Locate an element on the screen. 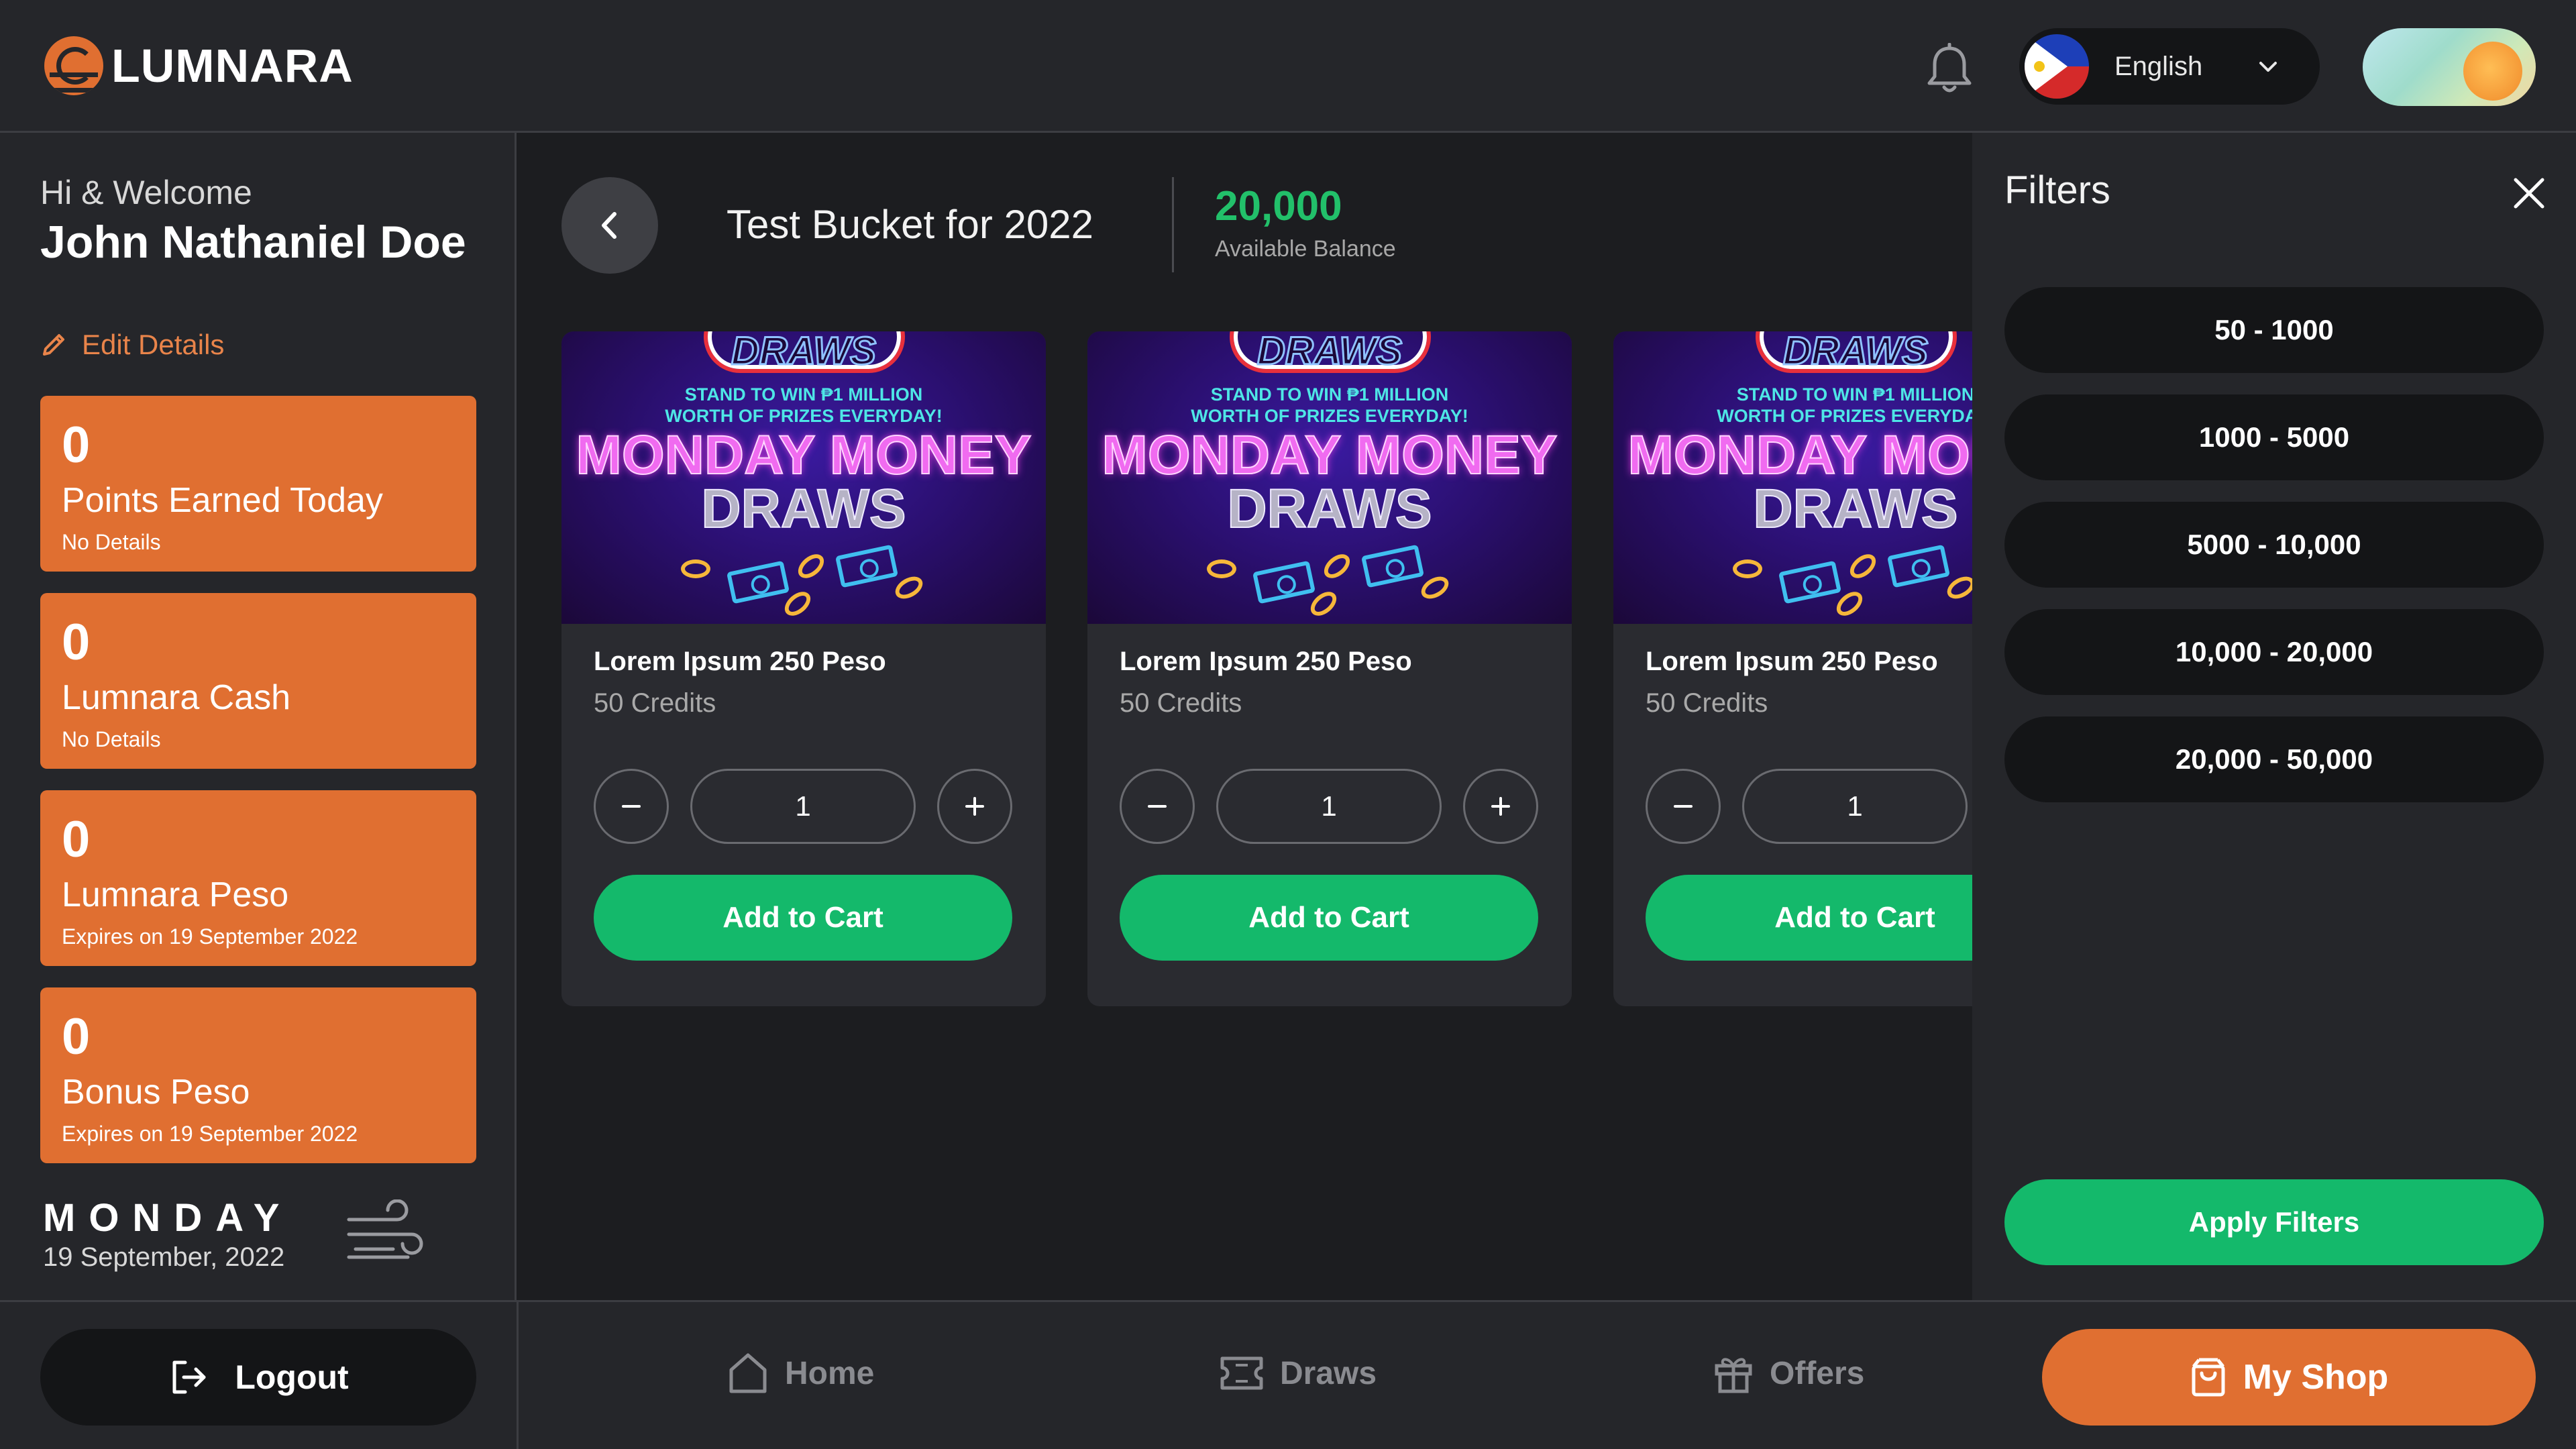 This screenshot has height=1449, width=2576. chevron-left-icon is located at coordinates (609, 225).